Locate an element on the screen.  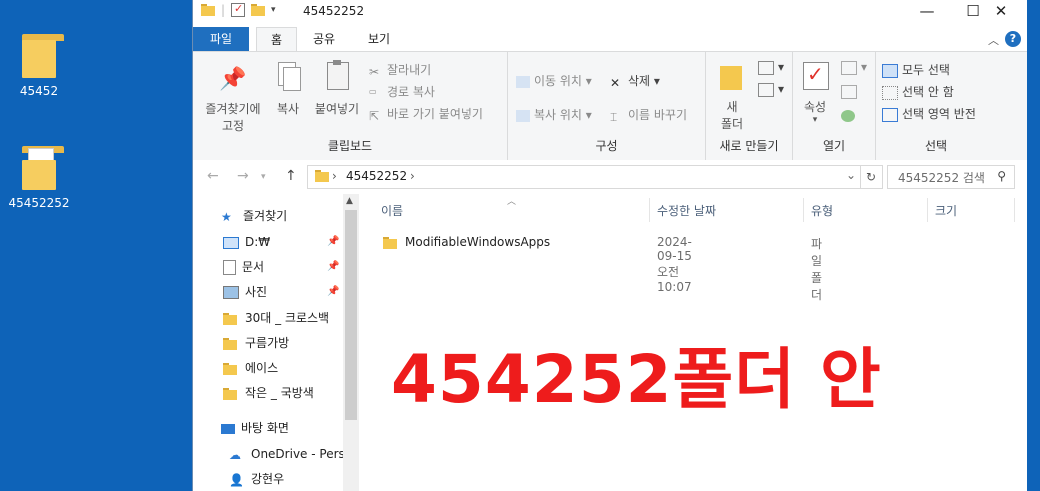
shortcut-icon: ⇱ is located at coordinates (374, 115).